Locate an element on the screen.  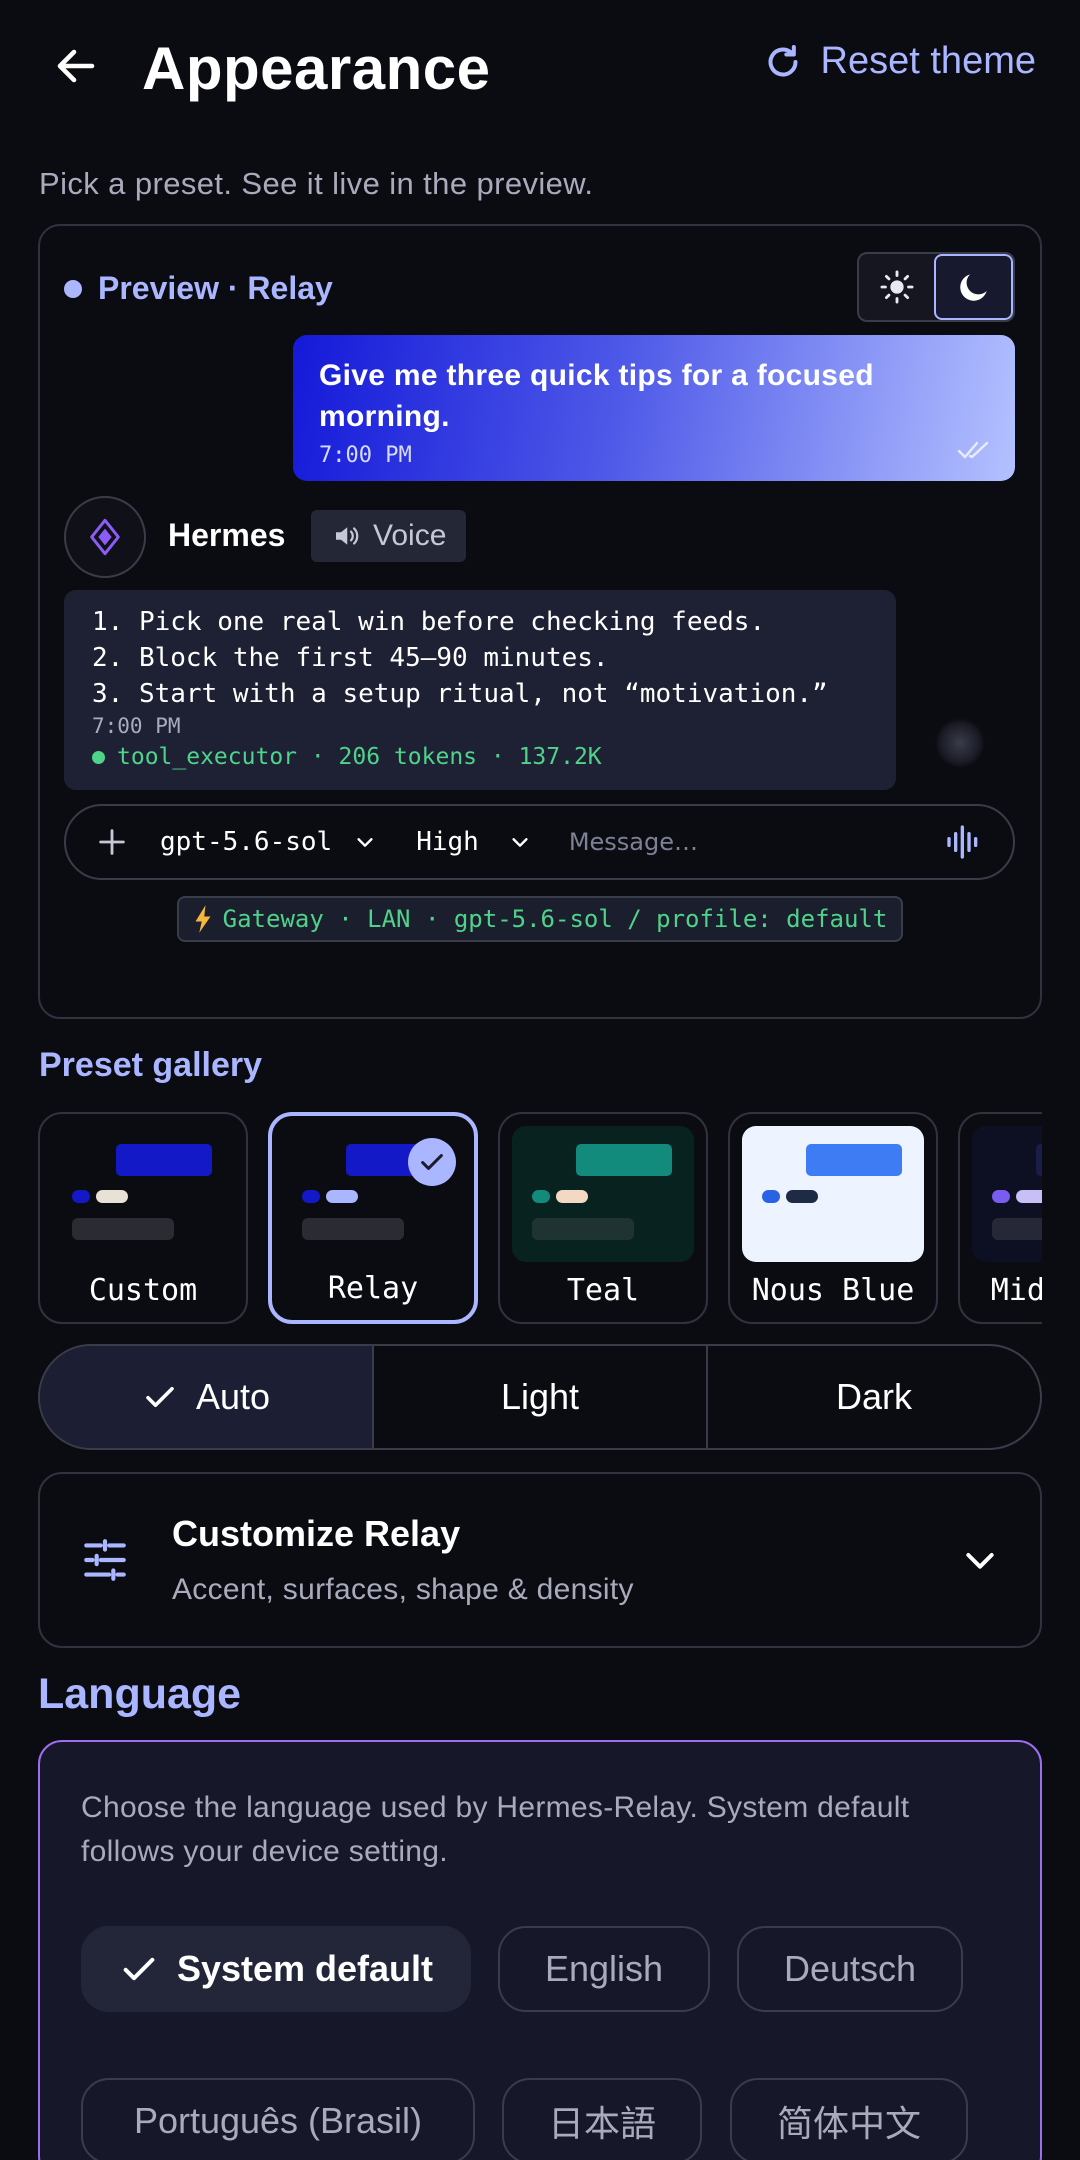
bot-avatar is located at coordinates (105, 537).